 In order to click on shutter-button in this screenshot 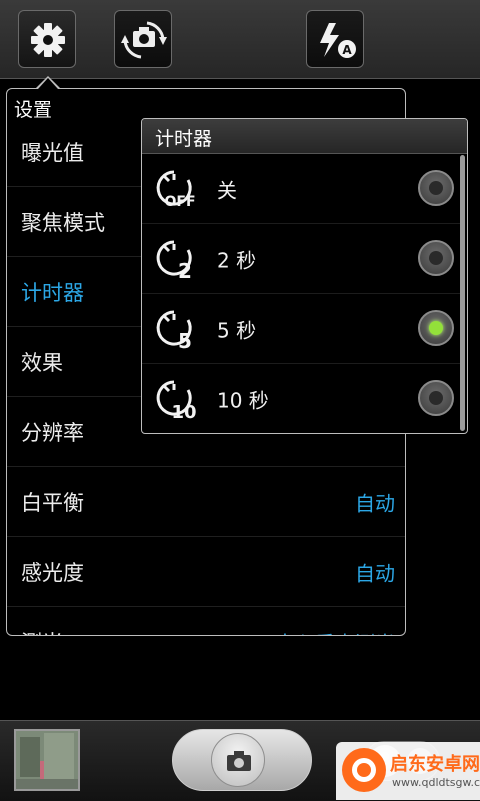, I will do `click(242, 760)`.